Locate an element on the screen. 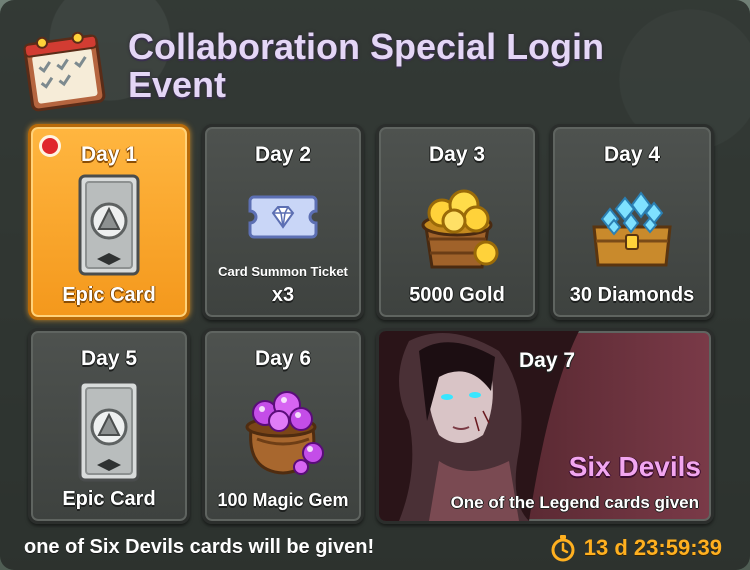  day-card-6: Day 6 100 Magic Gem is located at coordinates (283, 426).